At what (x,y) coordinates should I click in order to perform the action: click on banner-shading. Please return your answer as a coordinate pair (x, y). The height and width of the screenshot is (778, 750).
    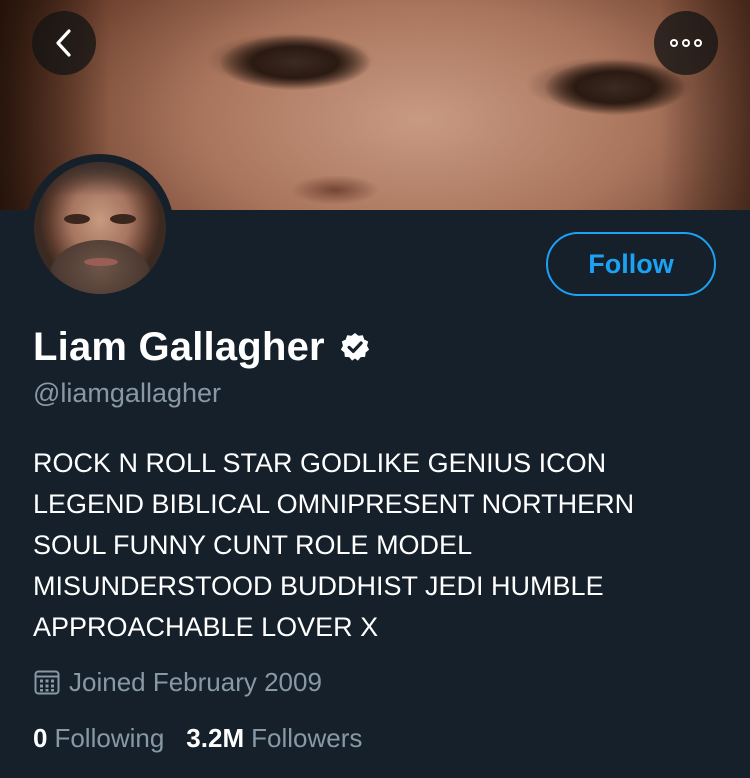
    Looking at the image, I should click on (335, 190).